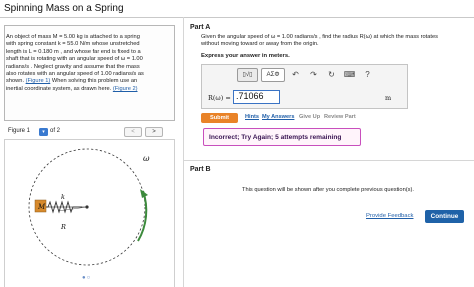  What do you see at coordinates (63, 197) in the screenshot?
I see `spring-label: k` at bounding box center [63, 197].